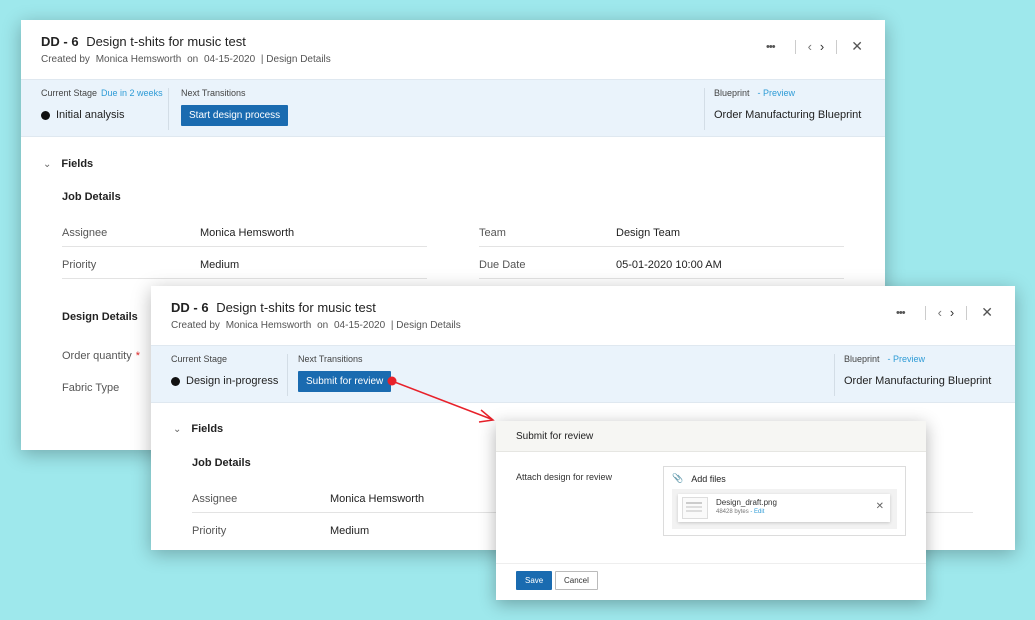 This screenshot has width=1035, height=620. I want to click on field-value: Design Team, so click(648, 233).